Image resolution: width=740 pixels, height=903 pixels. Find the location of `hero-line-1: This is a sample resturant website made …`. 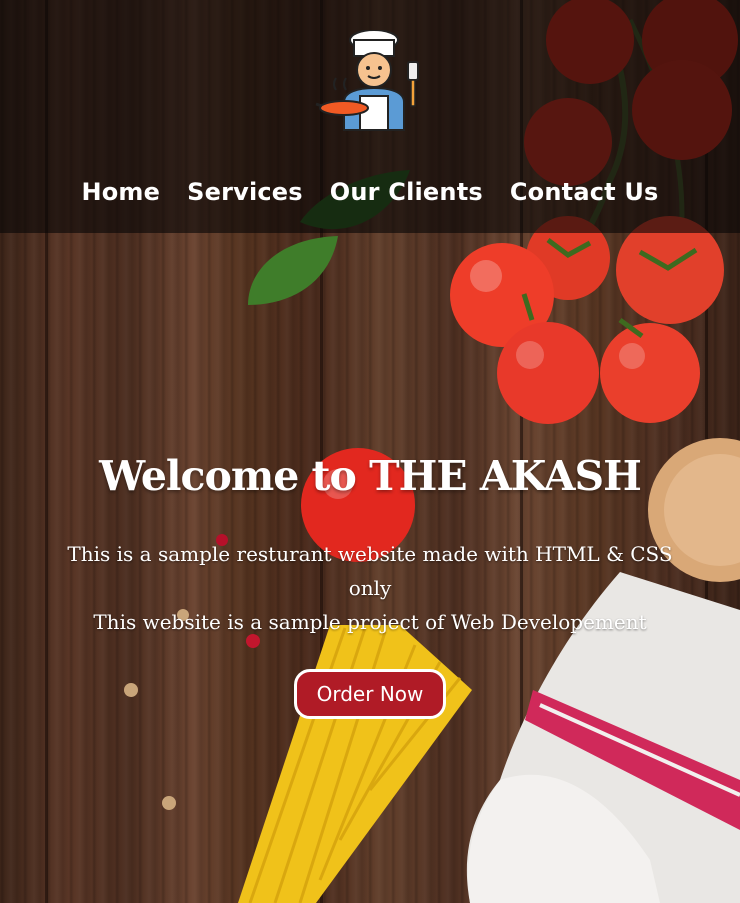

hero-line-1: This is a sample resturant website made … is located at coordinates (370, 571).